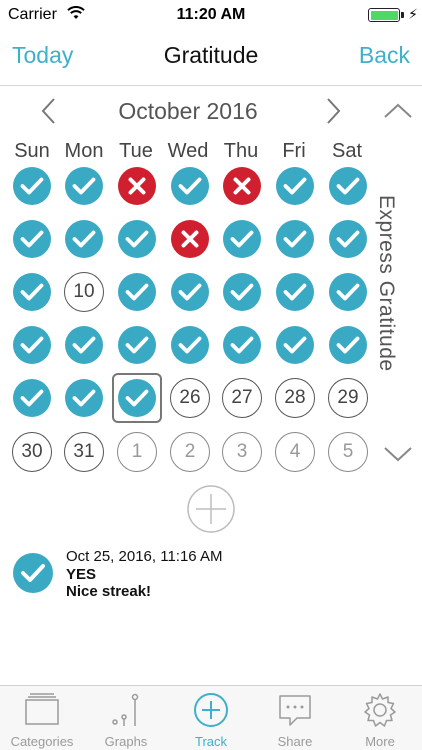  I want to click on tab-categories: Categories, so click(42, 718).